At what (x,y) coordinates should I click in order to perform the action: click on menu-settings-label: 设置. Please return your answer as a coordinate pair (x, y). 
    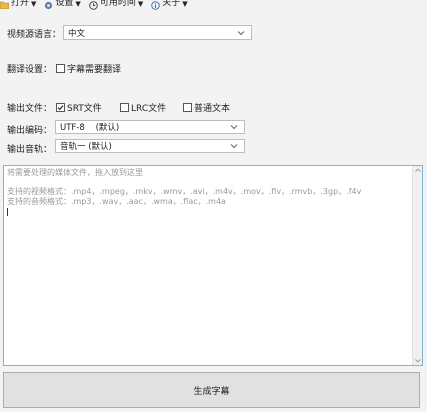
    Looking at the image, I should click on (64, 4).